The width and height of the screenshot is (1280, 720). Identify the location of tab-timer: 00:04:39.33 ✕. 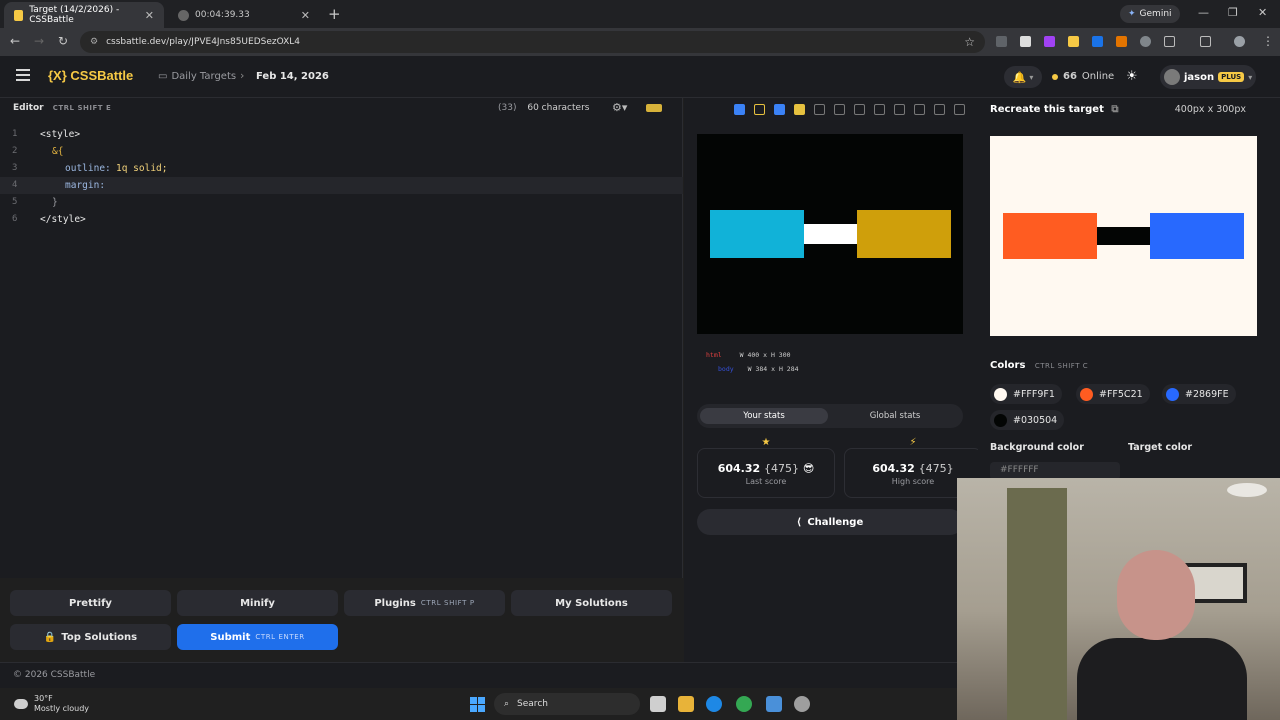
(244, 15).